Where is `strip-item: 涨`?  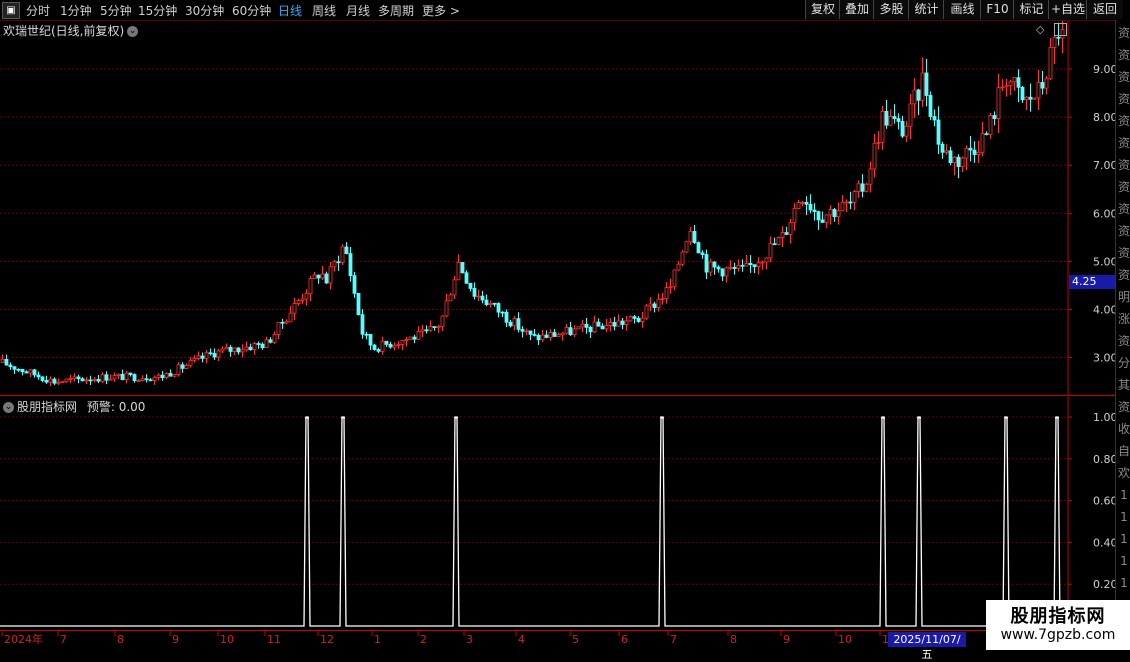
strip-item: 涨 is located at coordinates (1123, 319).